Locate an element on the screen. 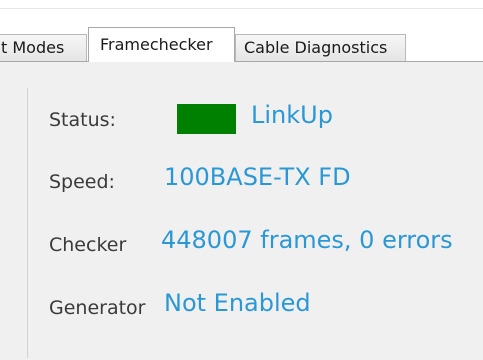 This screenshot has height=360, width=483. status-value: LinkUp is located at coordinates (292, 115).